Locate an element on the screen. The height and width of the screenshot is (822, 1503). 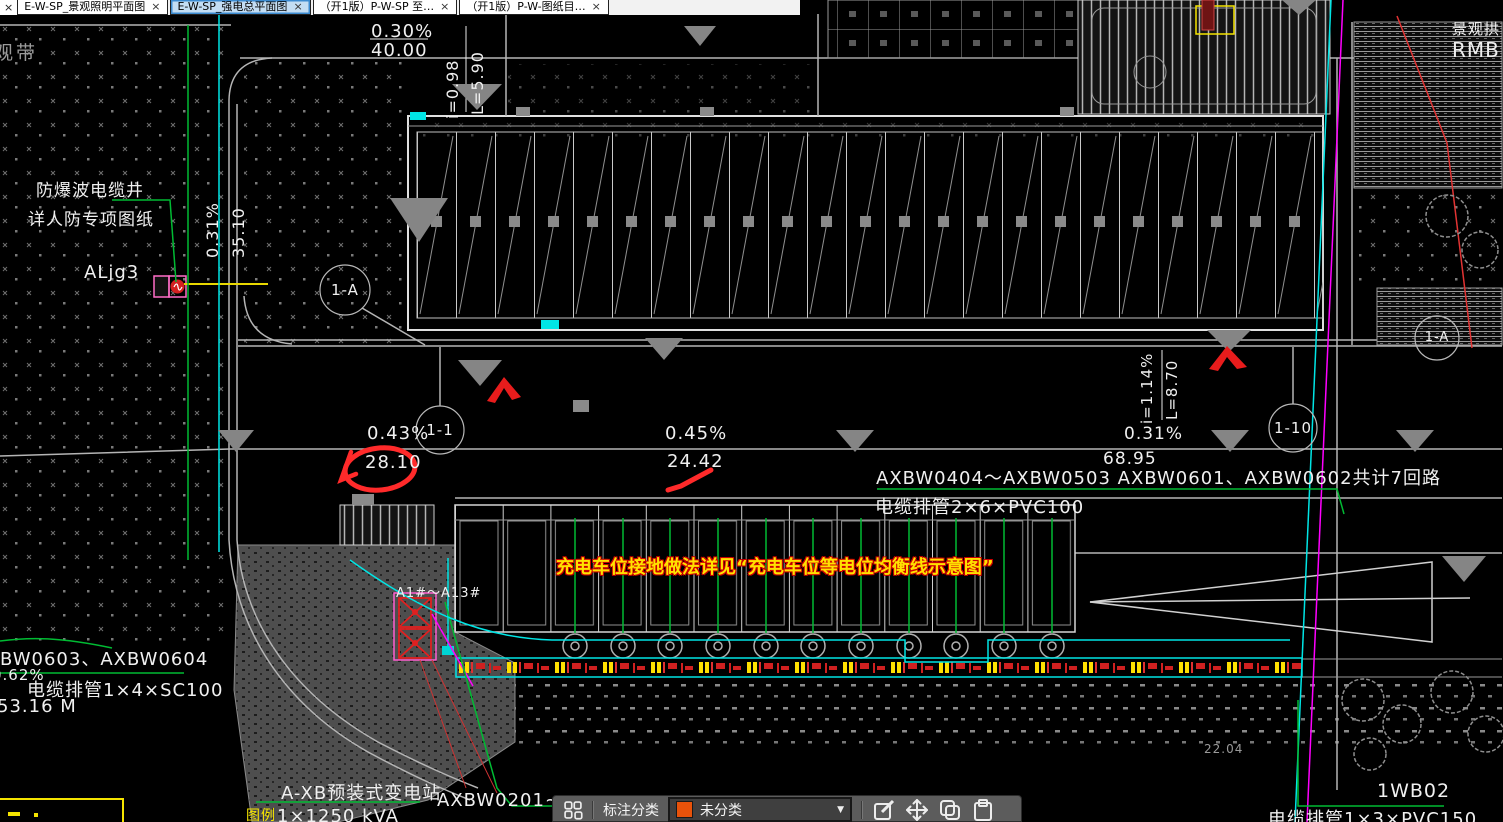
edit-annotation-button is located at coordinates (884, 810).